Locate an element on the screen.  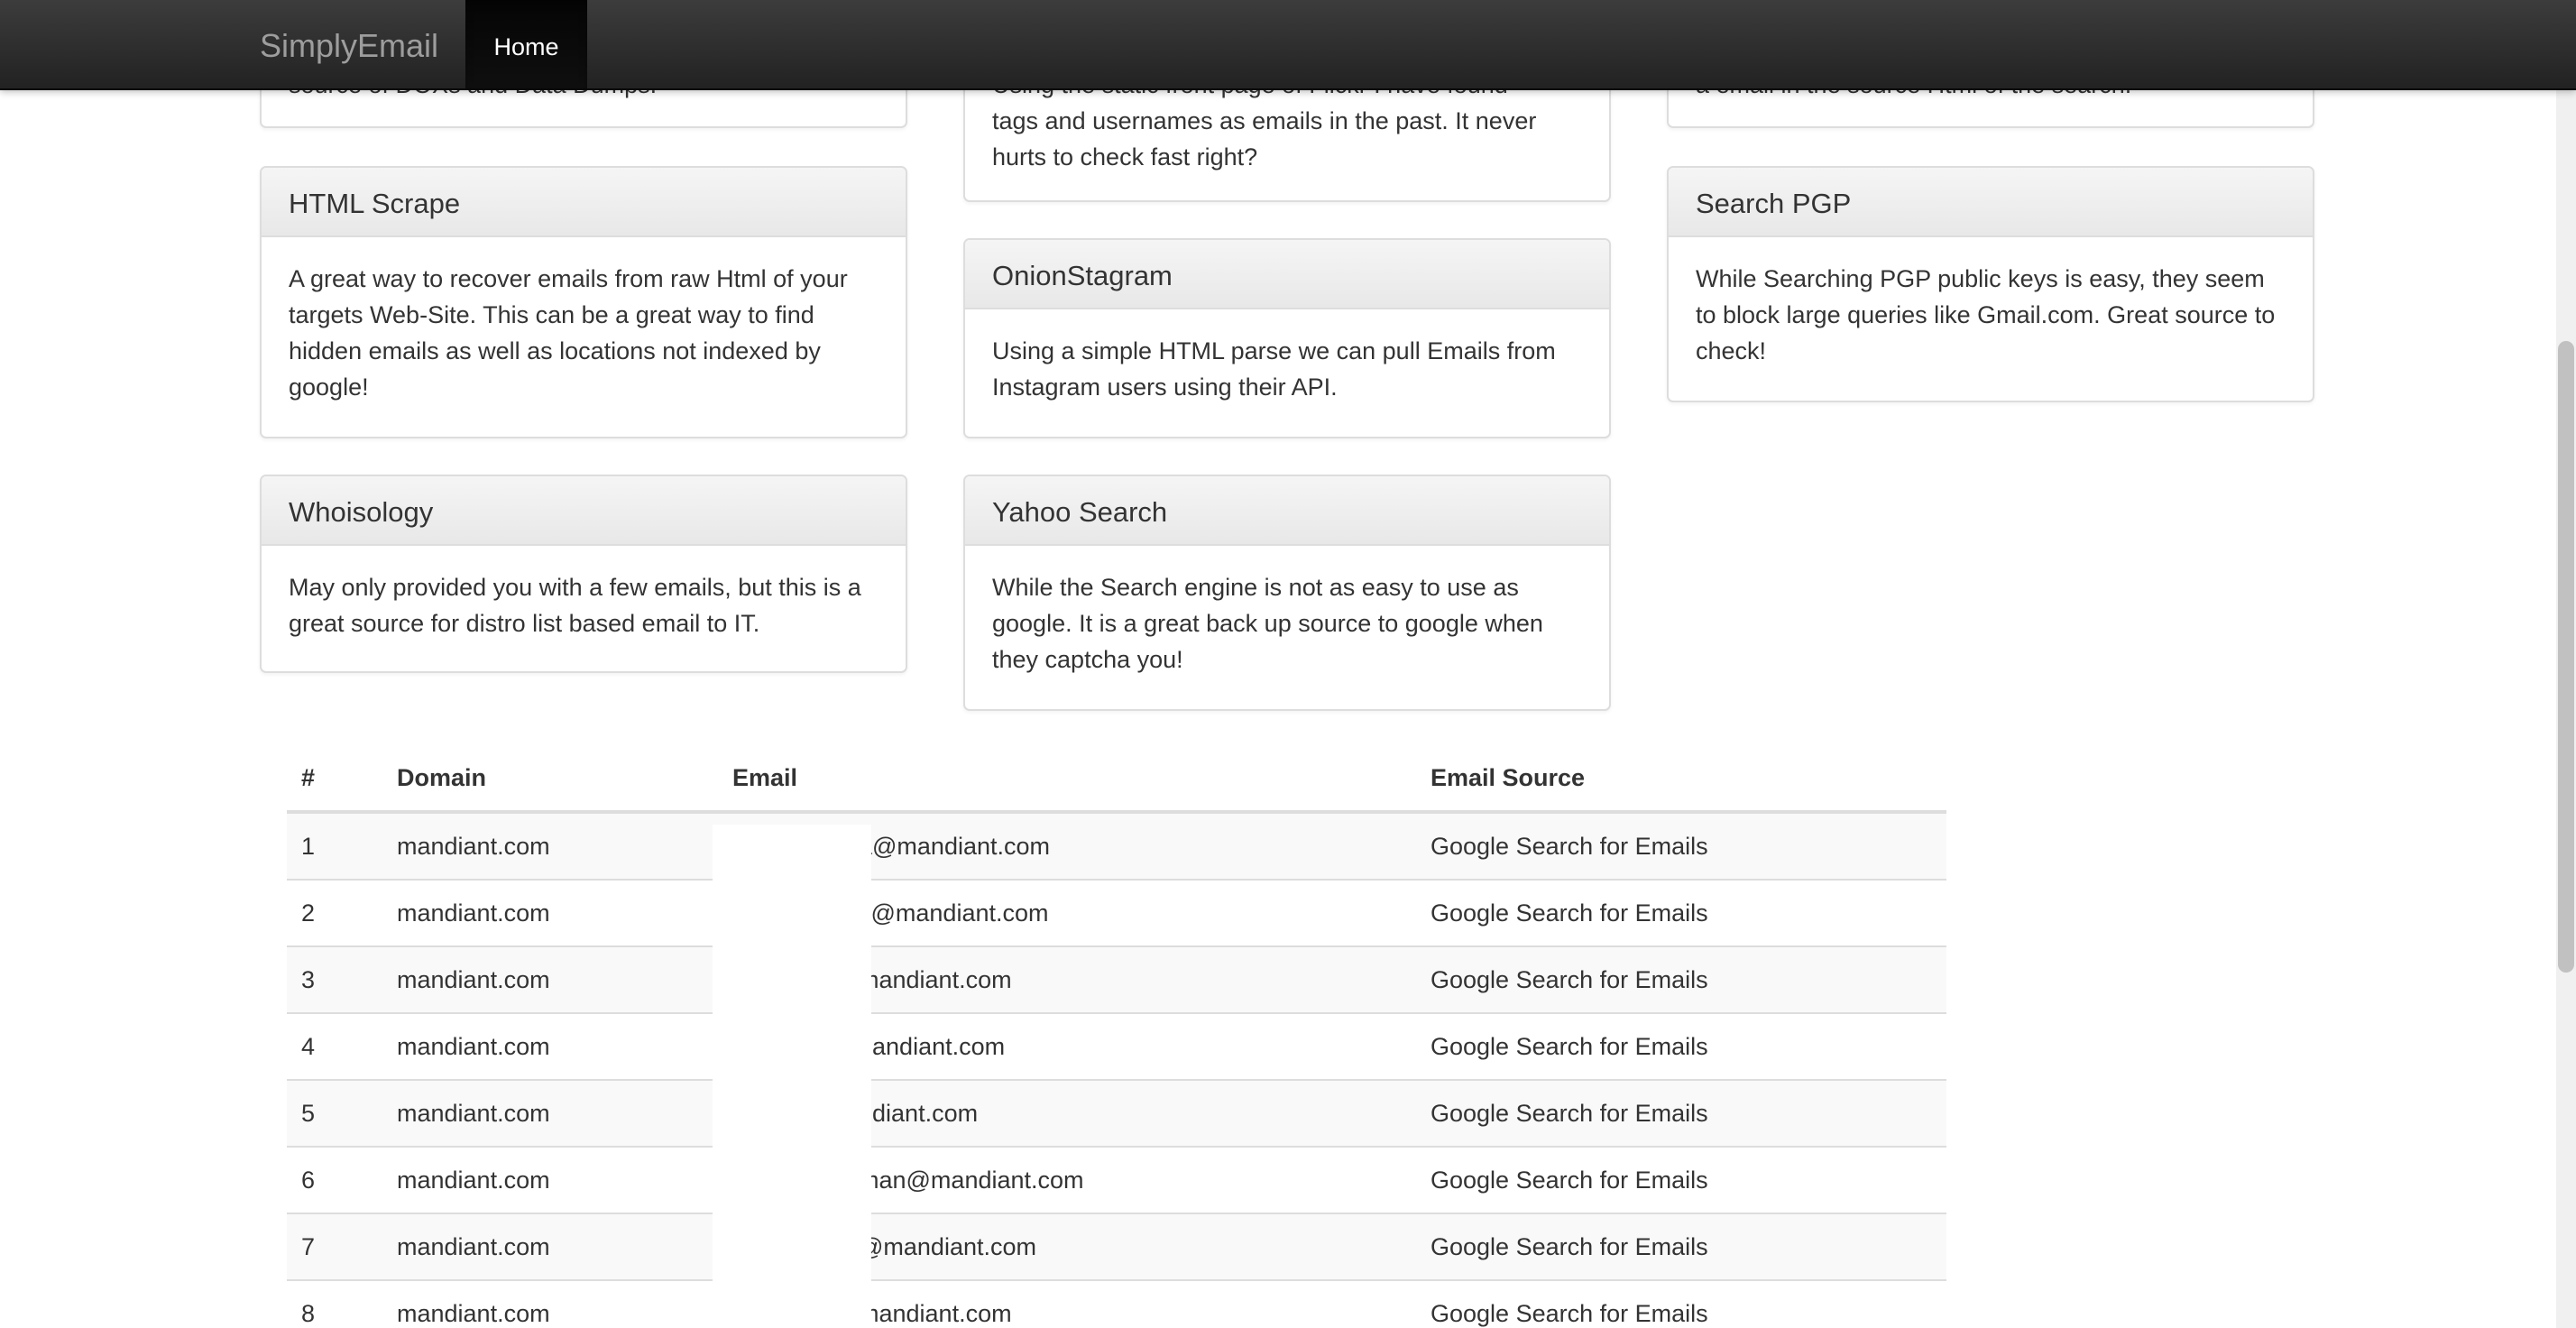
panel-yahoo-search-title: Yahoo Search is located at coordinates (1287, 511).